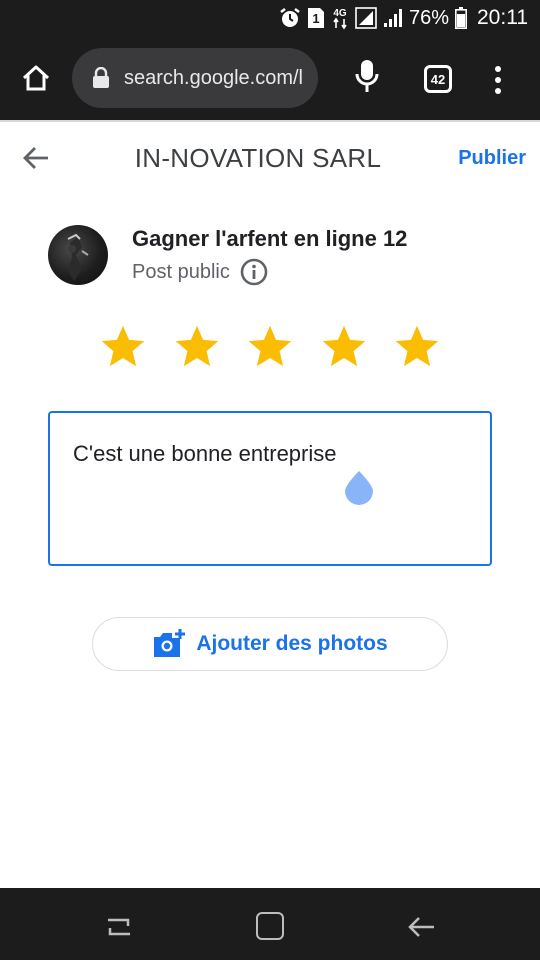  What do you see at coordinates (213, 77) in the screenshot?
I see `url-text: search.google.com/l` at bounding box center [213, 77].